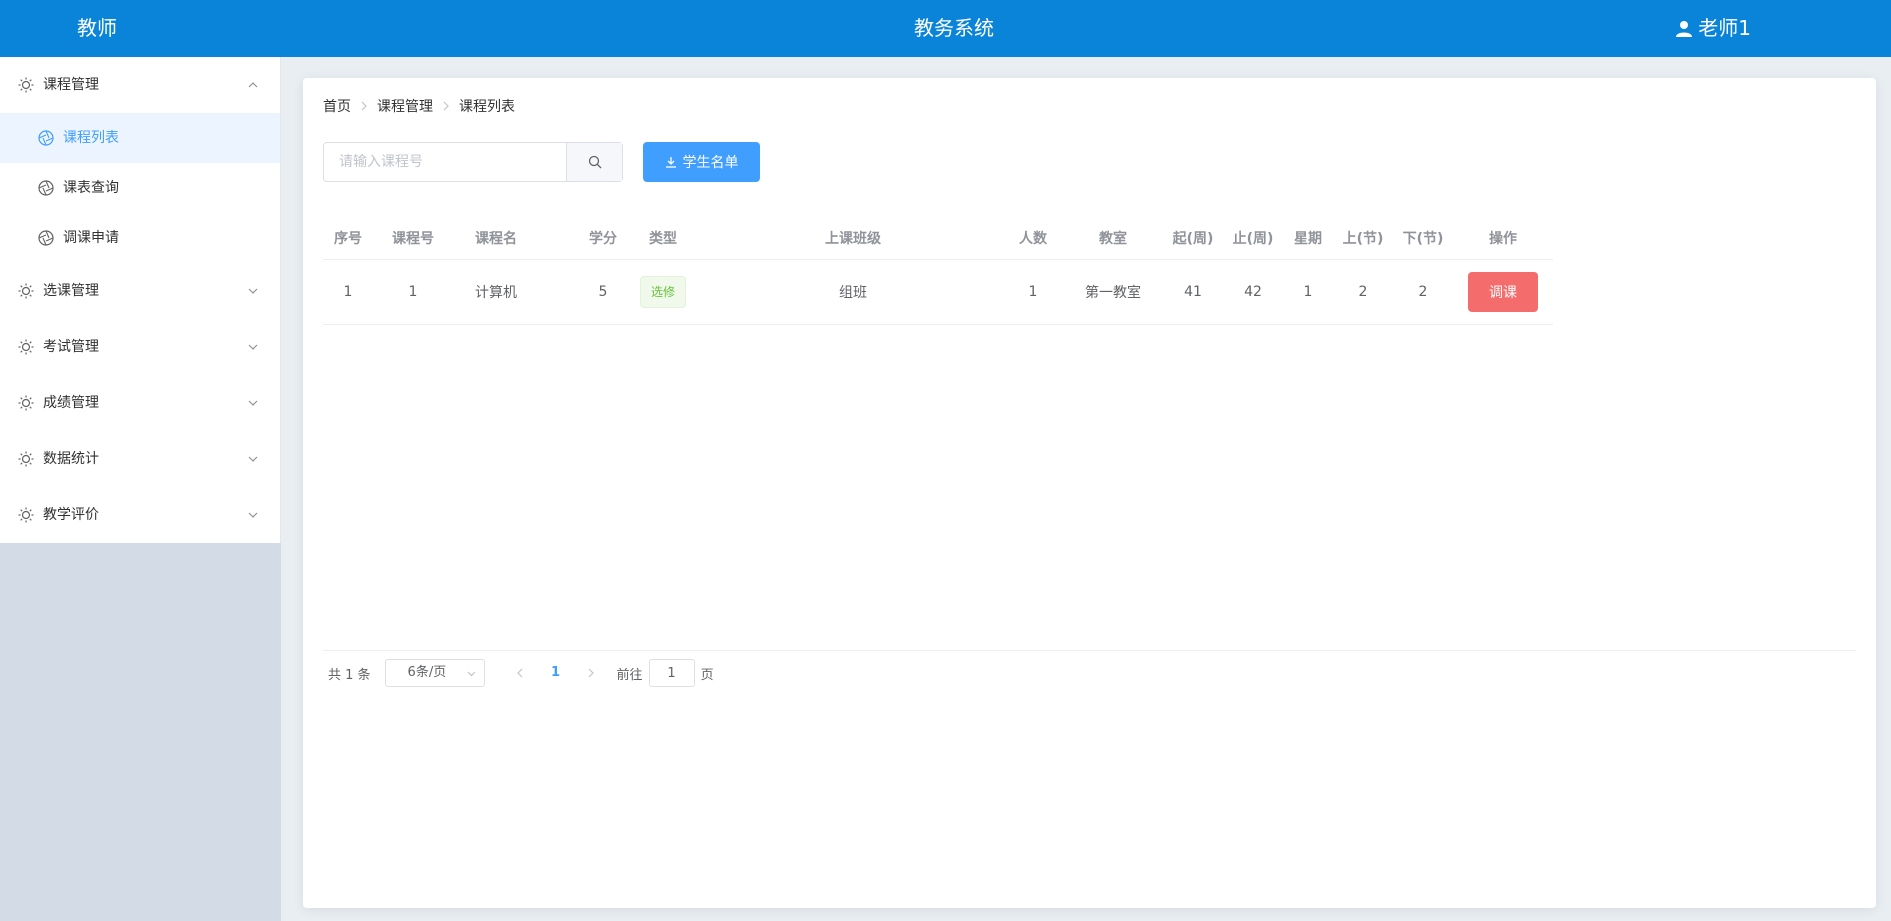 Image resolution: width=1891 pixels, height=921 pixels. I want to click on course-code-input, so click(444, 162).